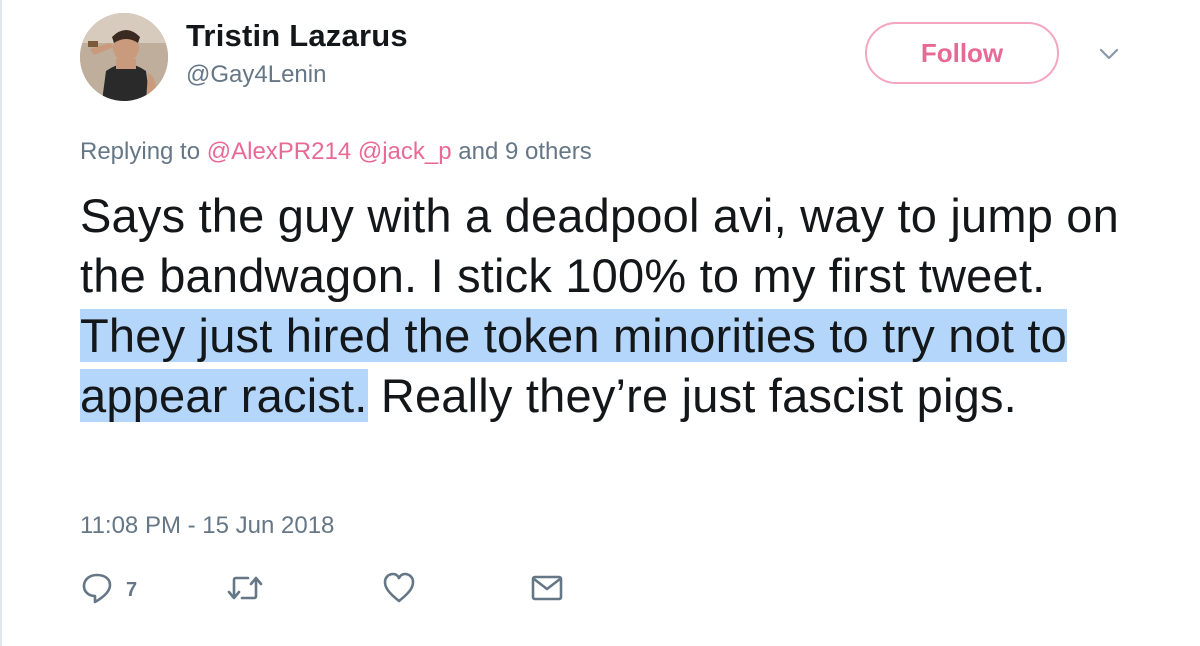 The image size is (1200, 646). I want to click on retweet-icon, so click(245, 590).